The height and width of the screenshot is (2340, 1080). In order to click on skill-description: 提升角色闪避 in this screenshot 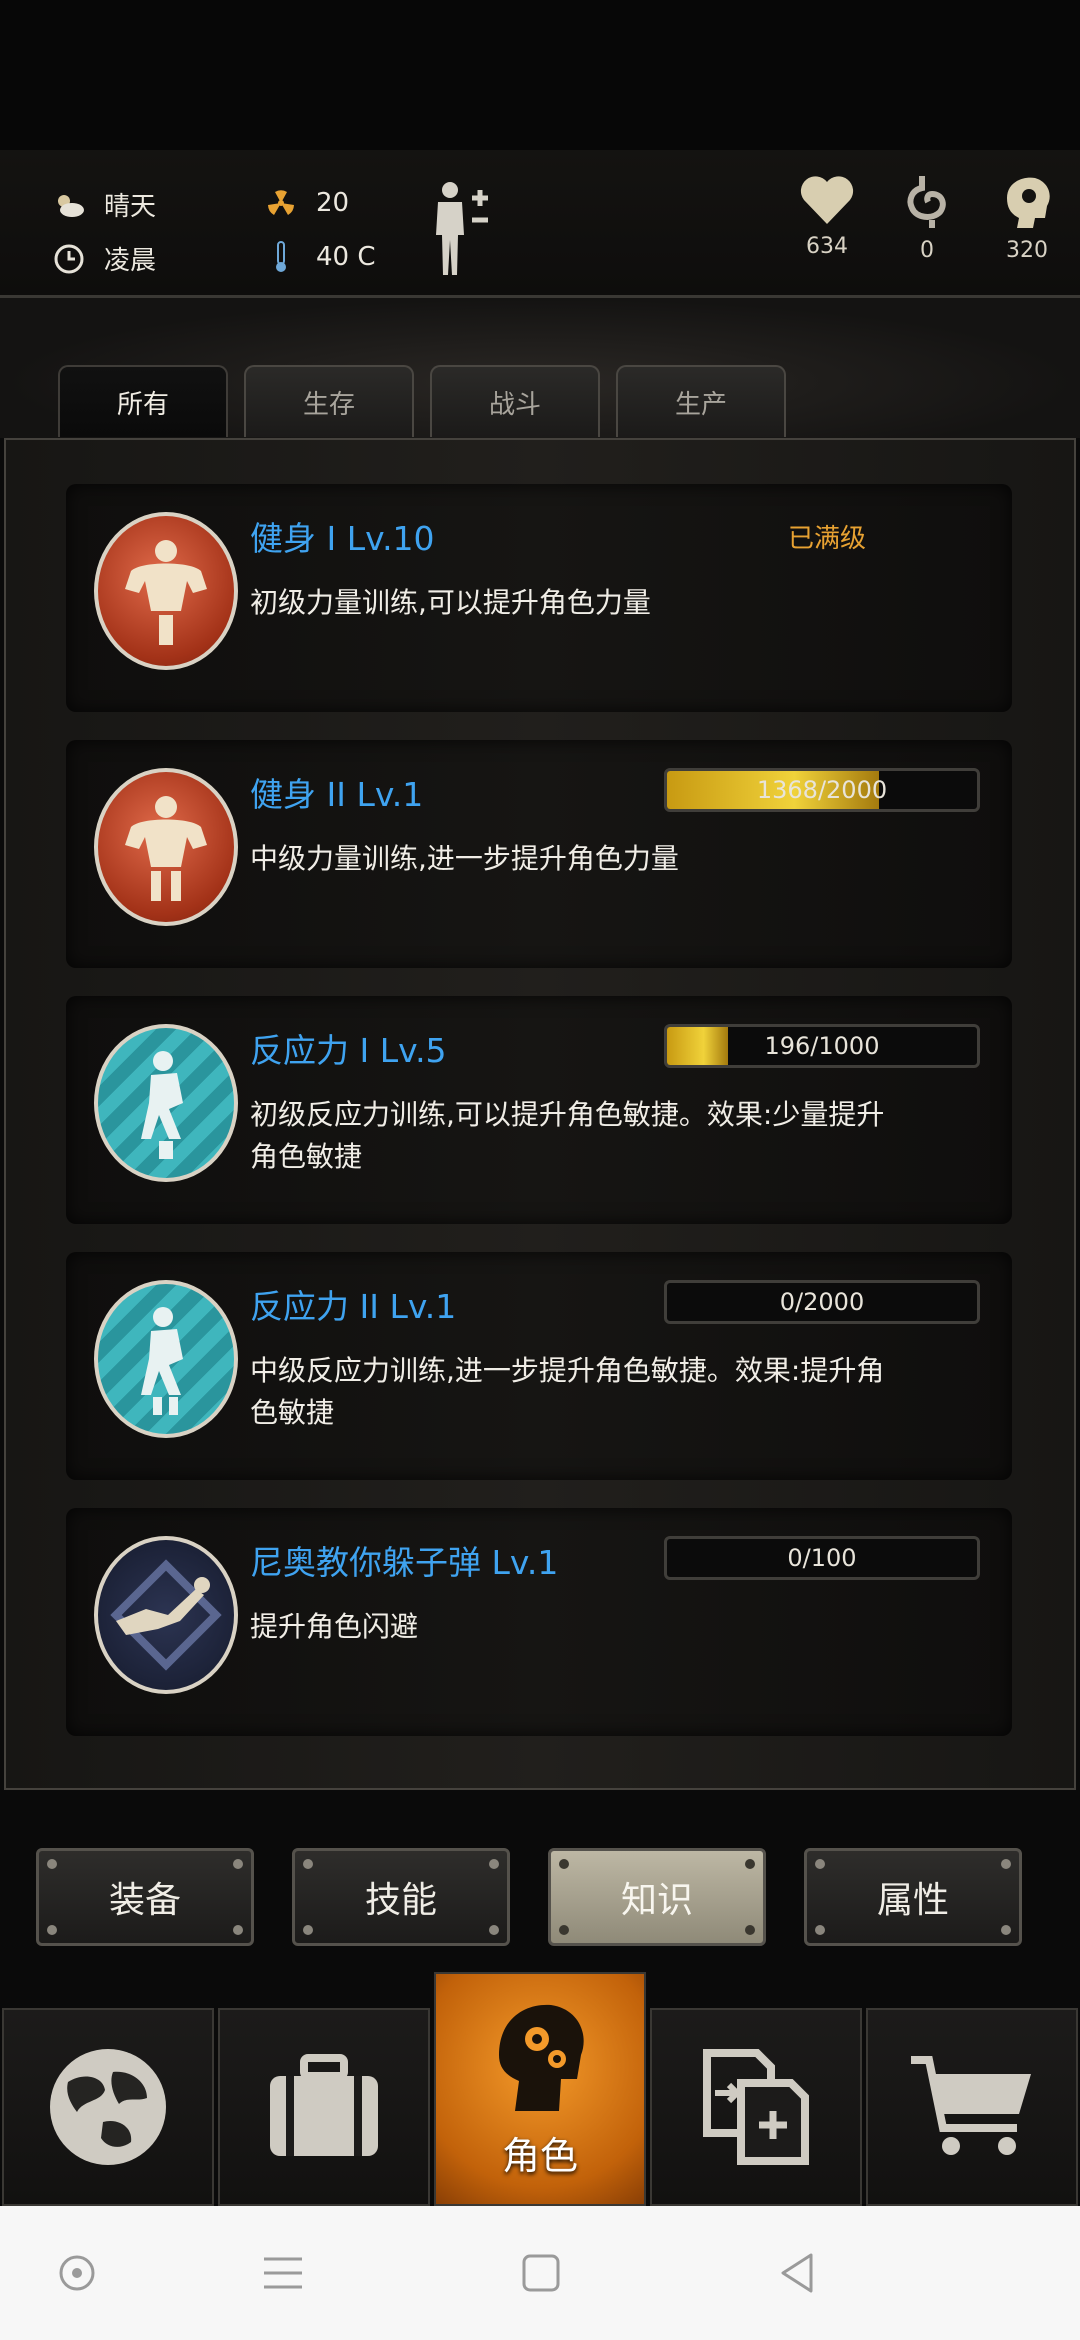, I will do `click(334, 1626)`.